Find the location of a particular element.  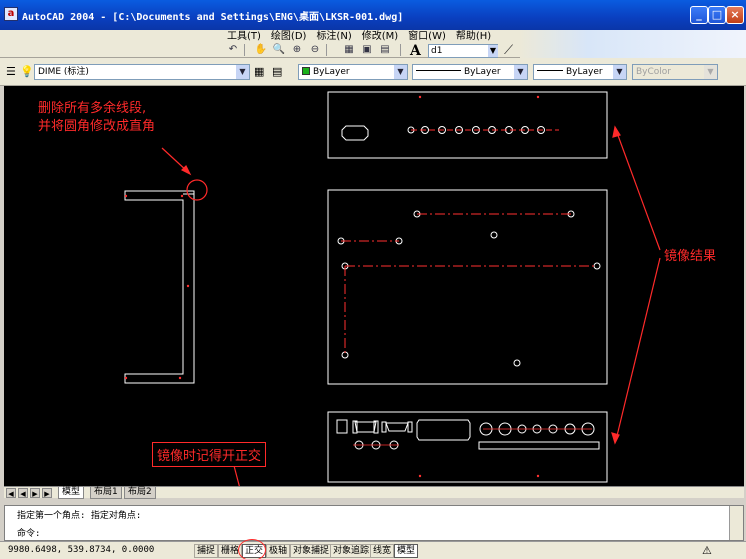

linetype-value: ByLayer is located at coordinates (482, 72).